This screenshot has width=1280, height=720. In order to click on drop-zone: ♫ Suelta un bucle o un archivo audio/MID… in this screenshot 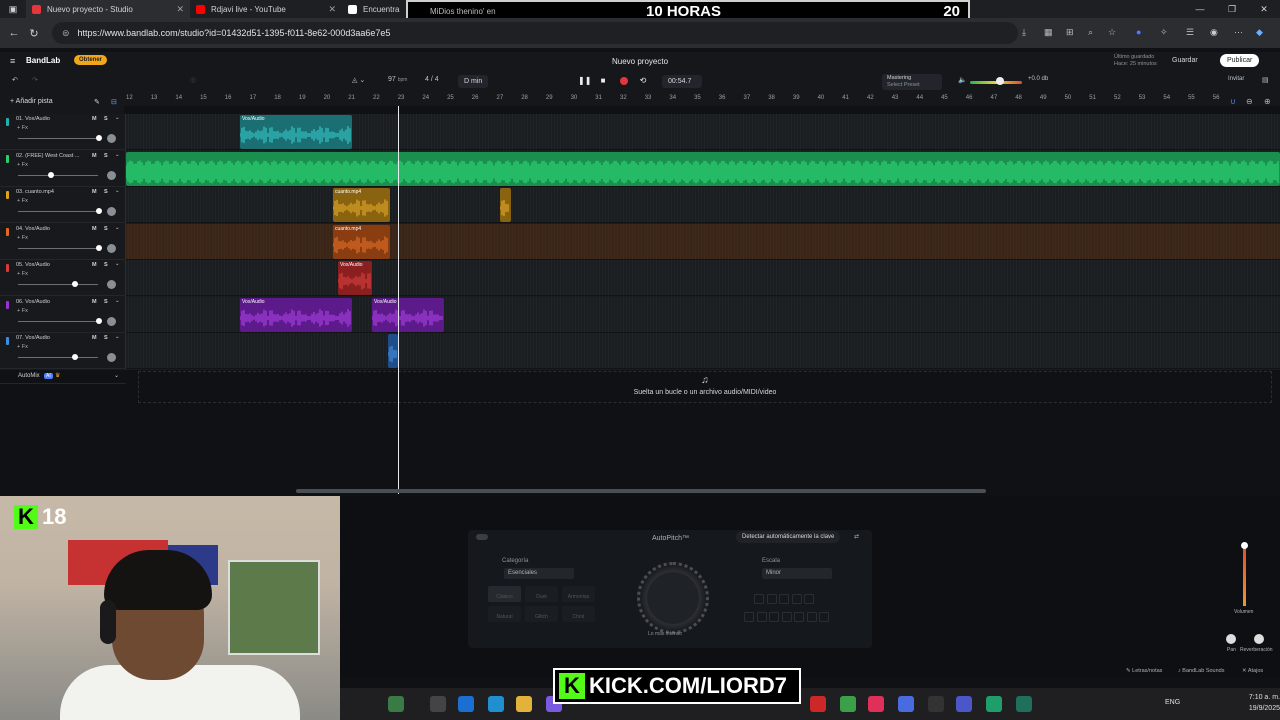, I will do `click(705, 387)`.